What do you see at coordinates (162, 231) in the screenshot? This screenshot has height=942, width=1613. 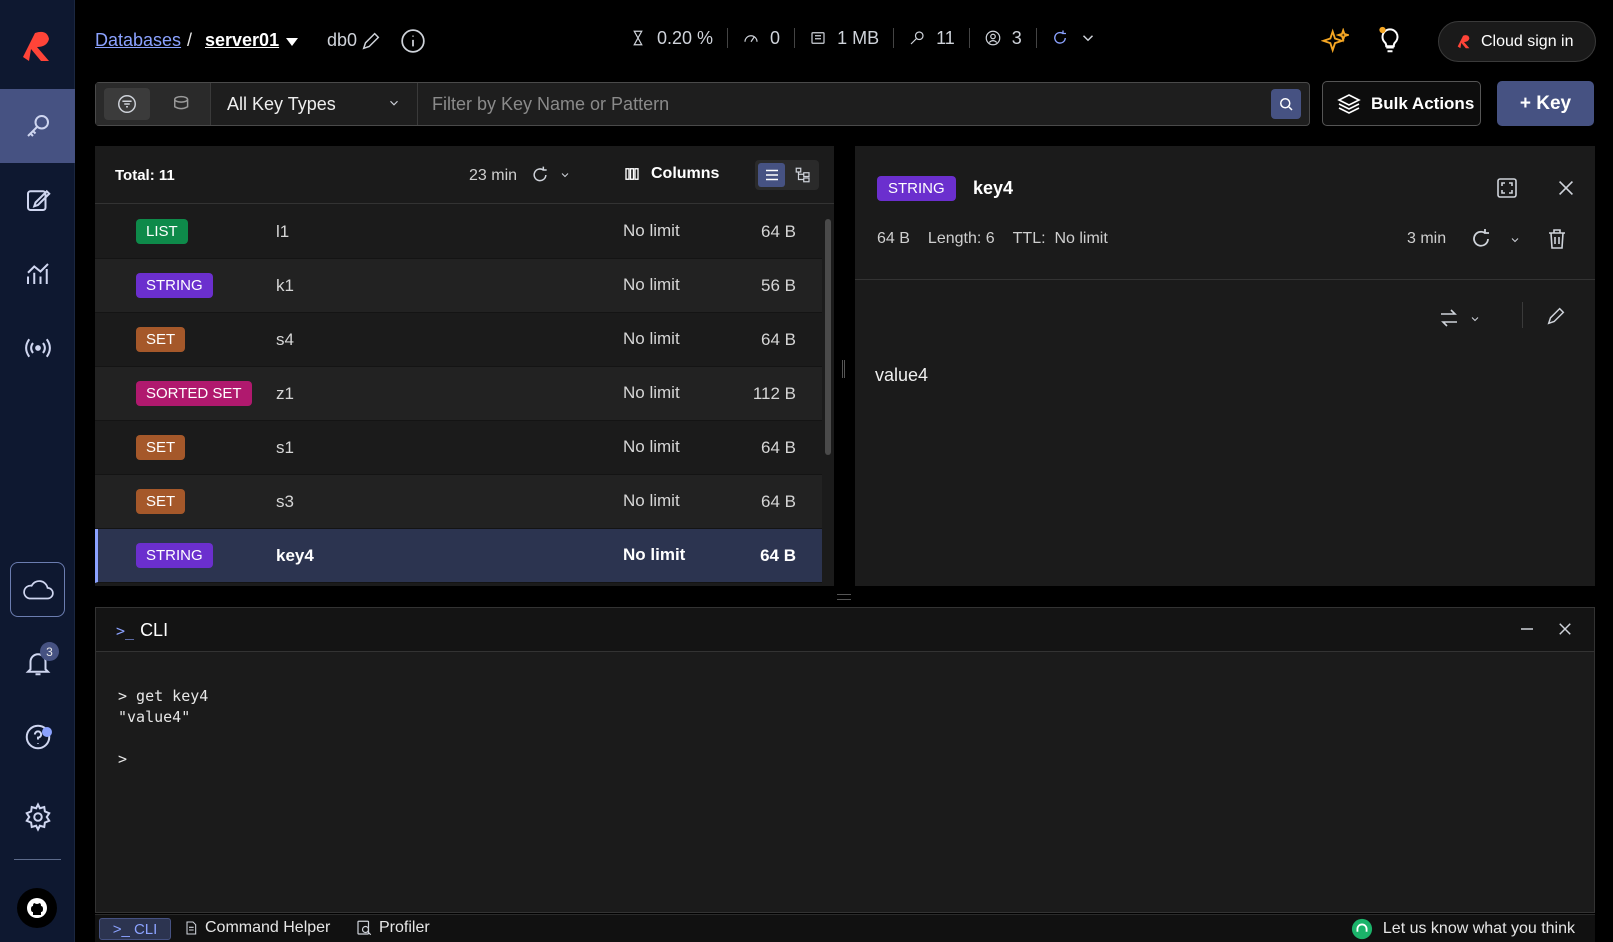 I see `key-type-badge: LIST` at bounding box center [162, 231].